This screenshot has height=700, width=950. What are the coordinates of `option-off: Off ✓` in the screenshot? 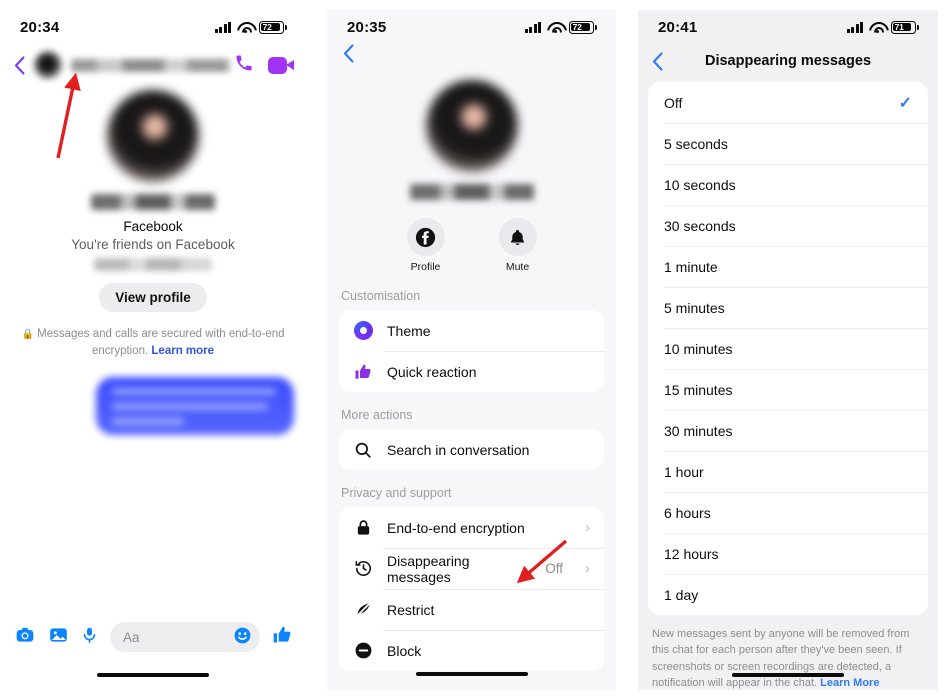 It's located at (788, 102).